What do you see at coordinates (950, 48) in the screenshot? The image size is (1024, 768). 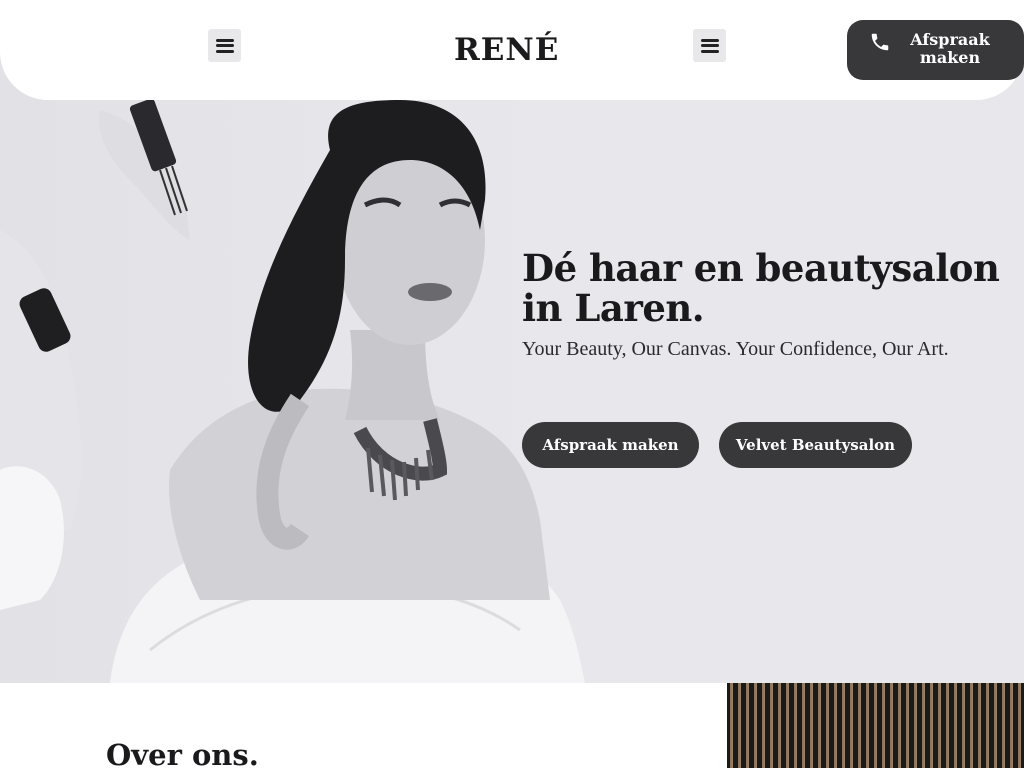 I see `header-appointment-label: Afspraak maken` at bounding box center [950, 48].